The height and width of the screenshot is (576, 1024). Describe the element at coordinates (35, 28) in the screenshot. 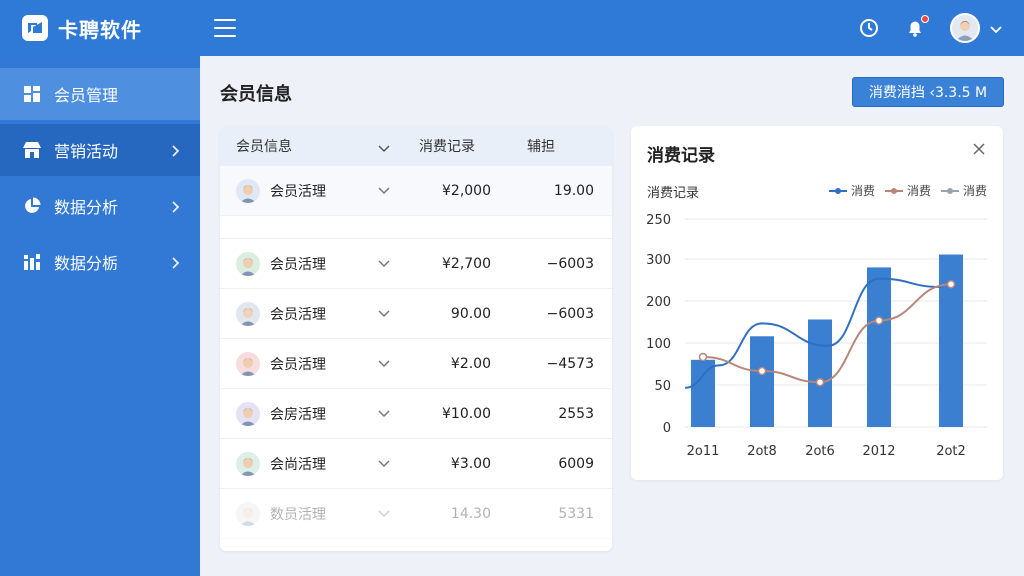

I see `app-logo-icon` at that location.